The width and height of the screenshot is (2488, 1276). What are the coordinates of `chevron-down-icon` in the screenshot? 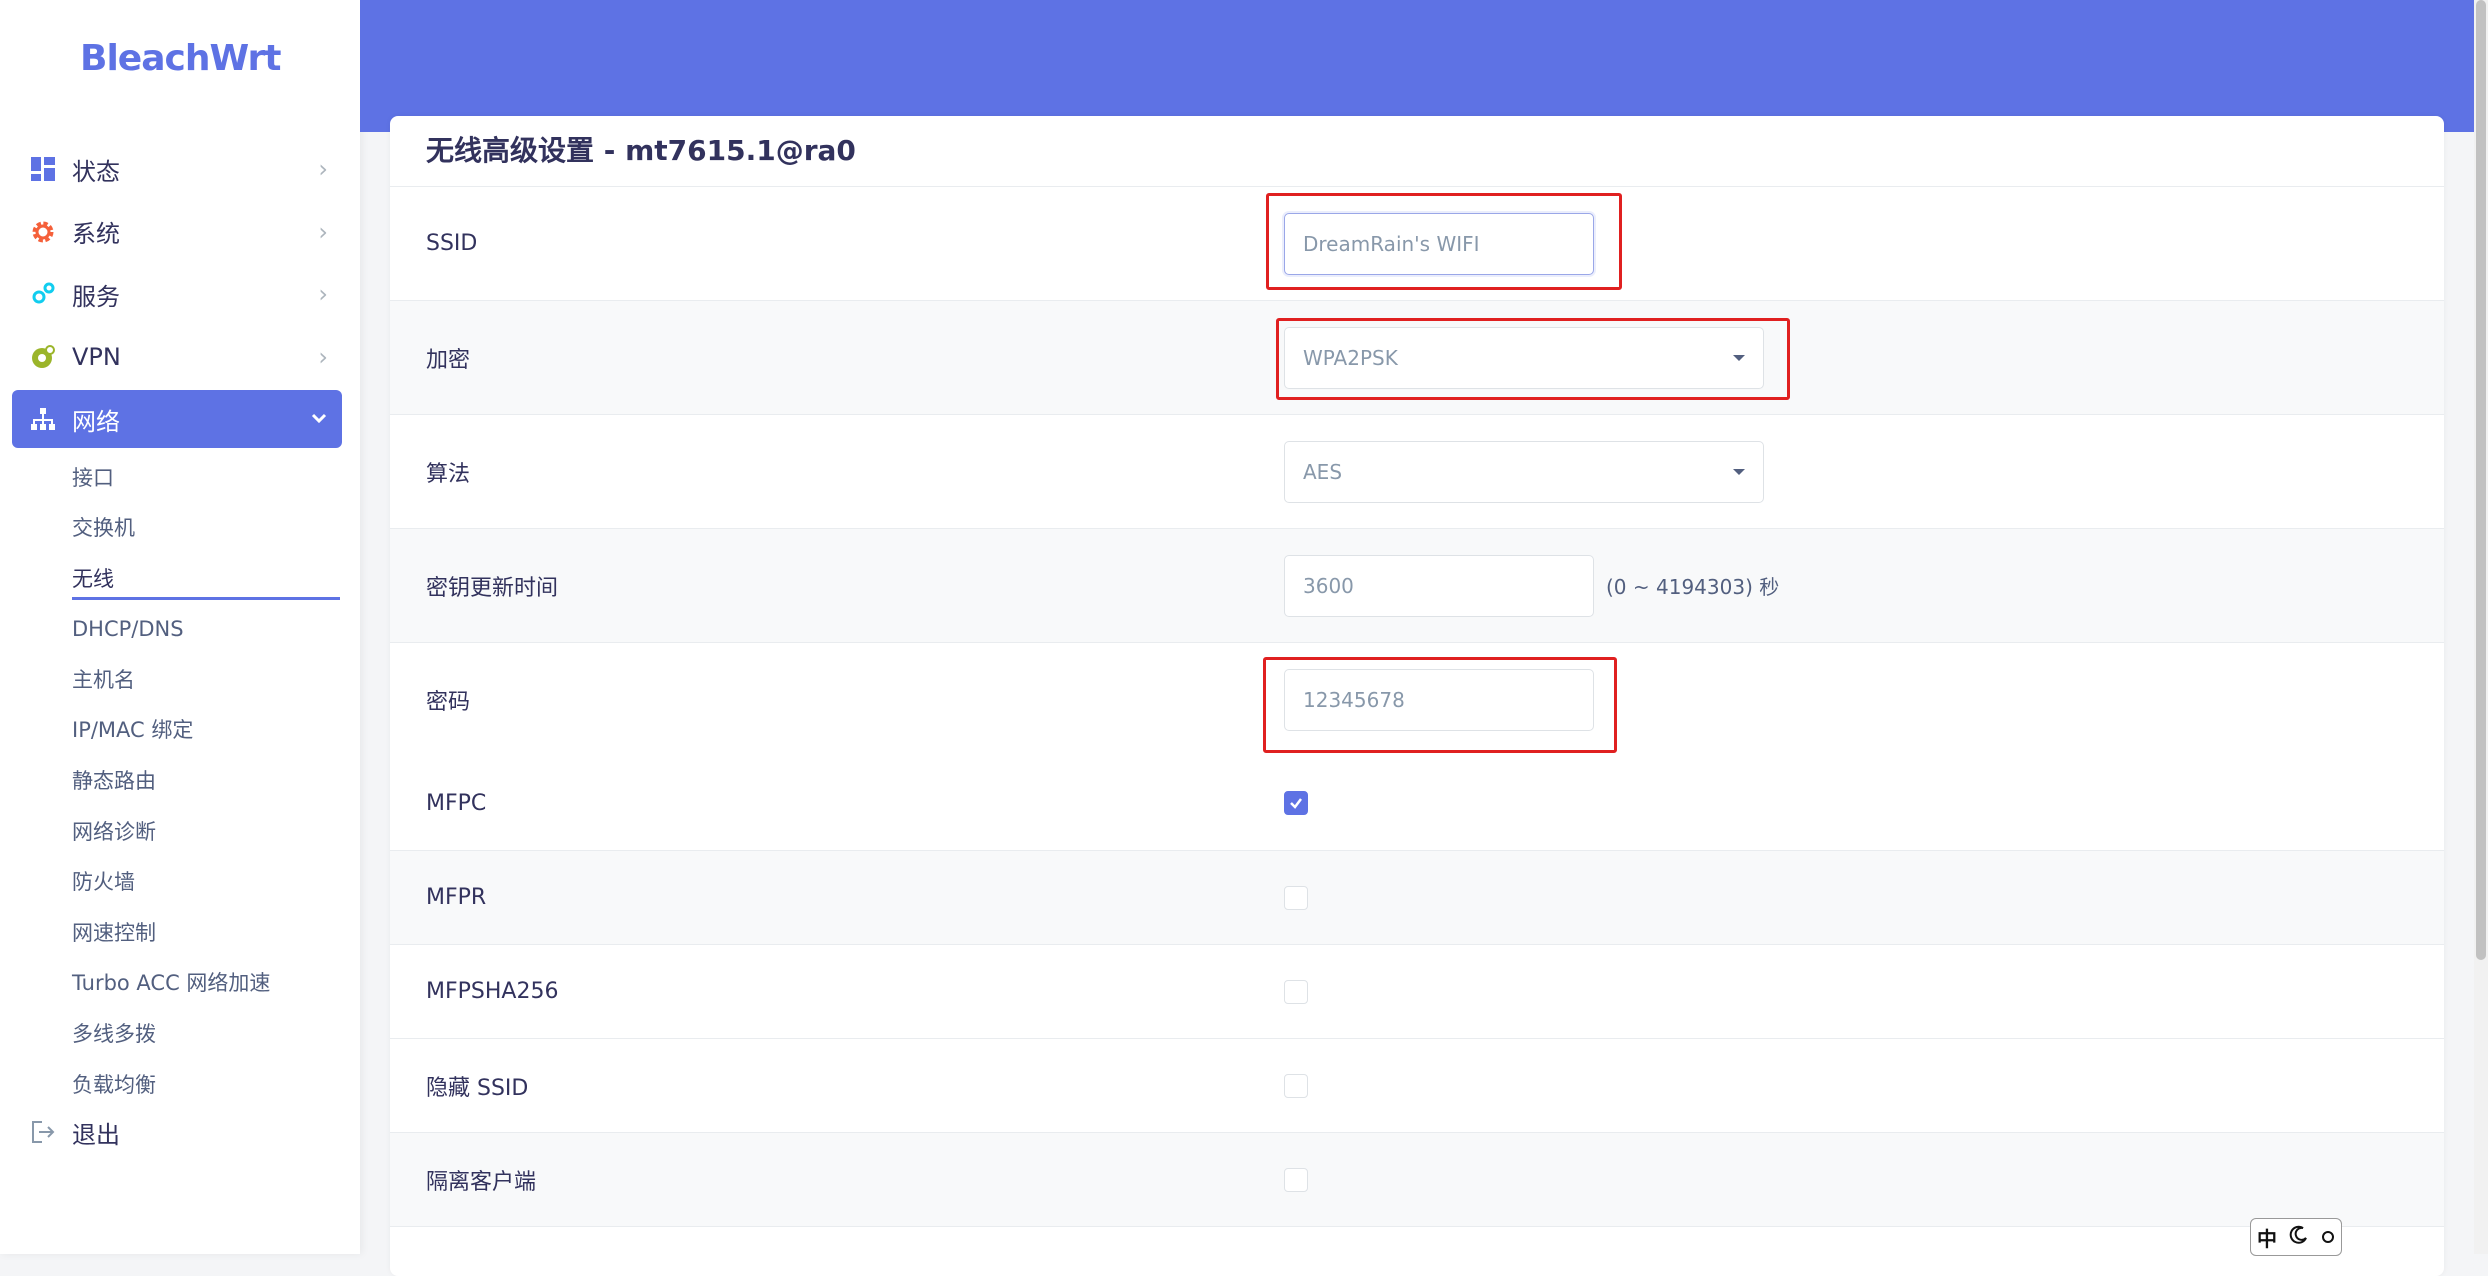 It's located at (319, 419).